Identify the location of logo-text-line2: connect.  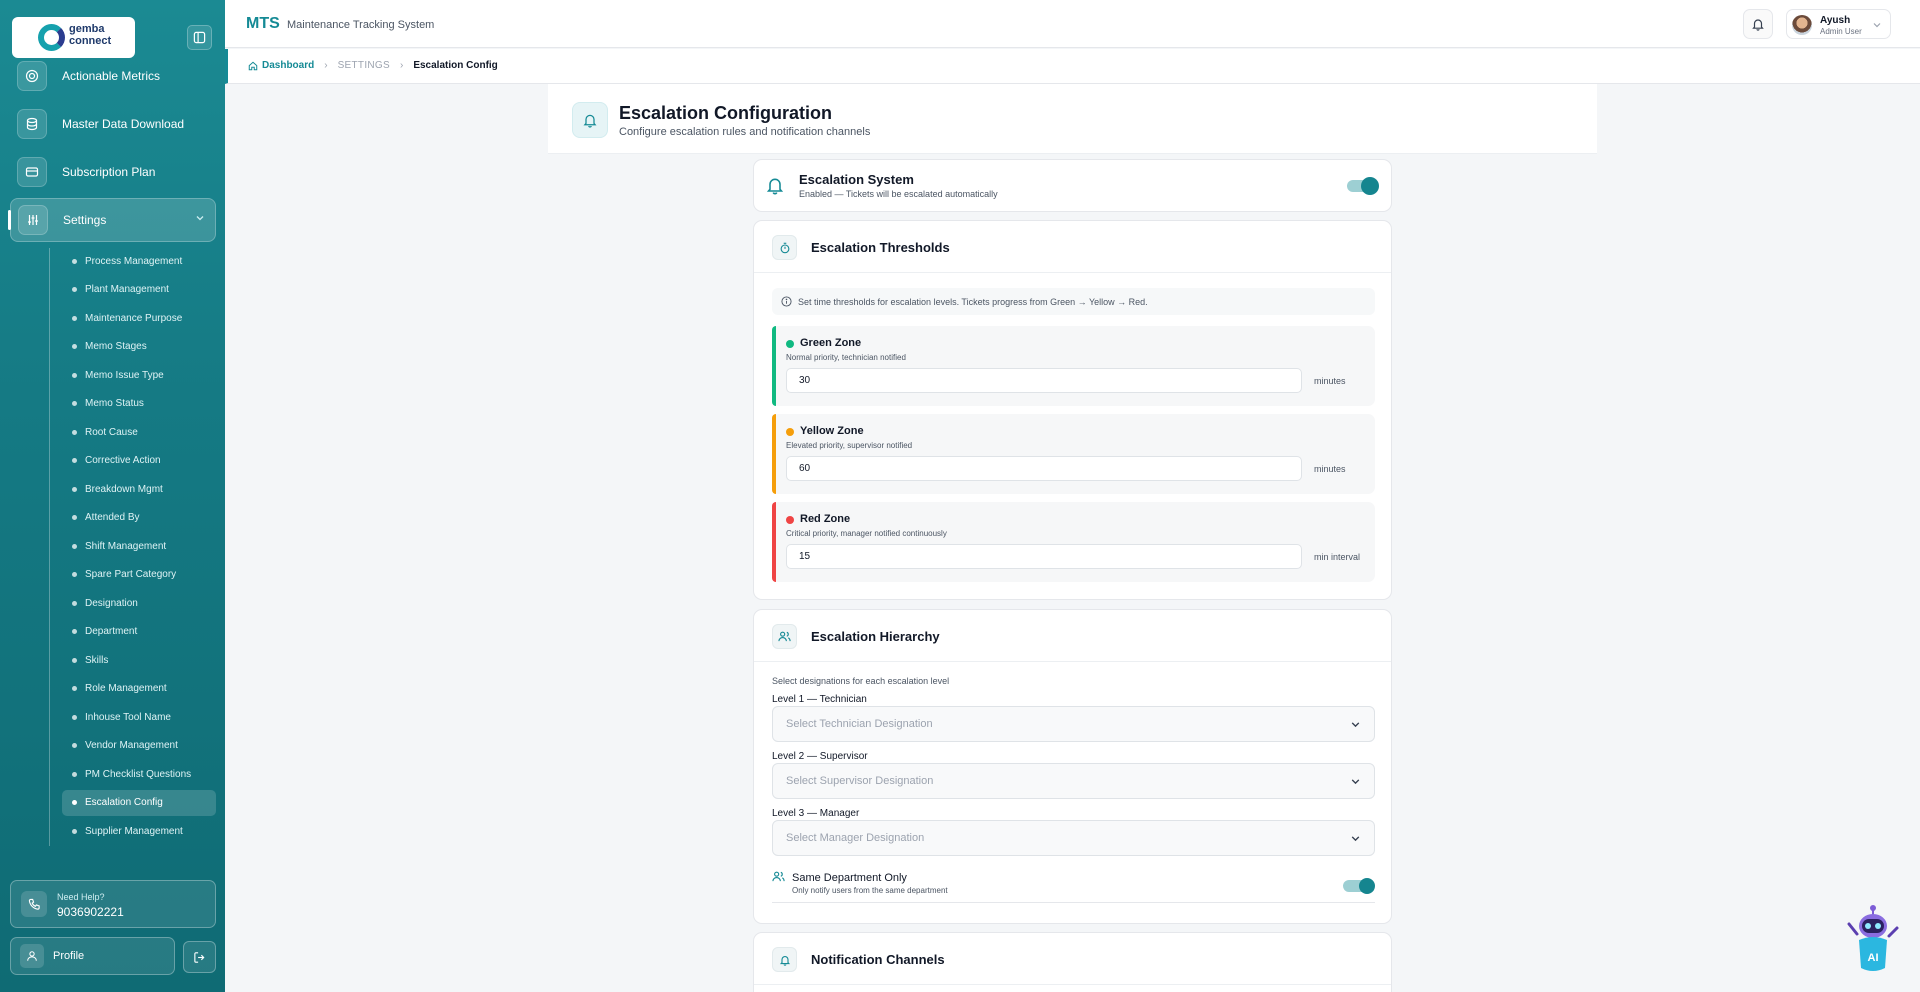
(90, 41).